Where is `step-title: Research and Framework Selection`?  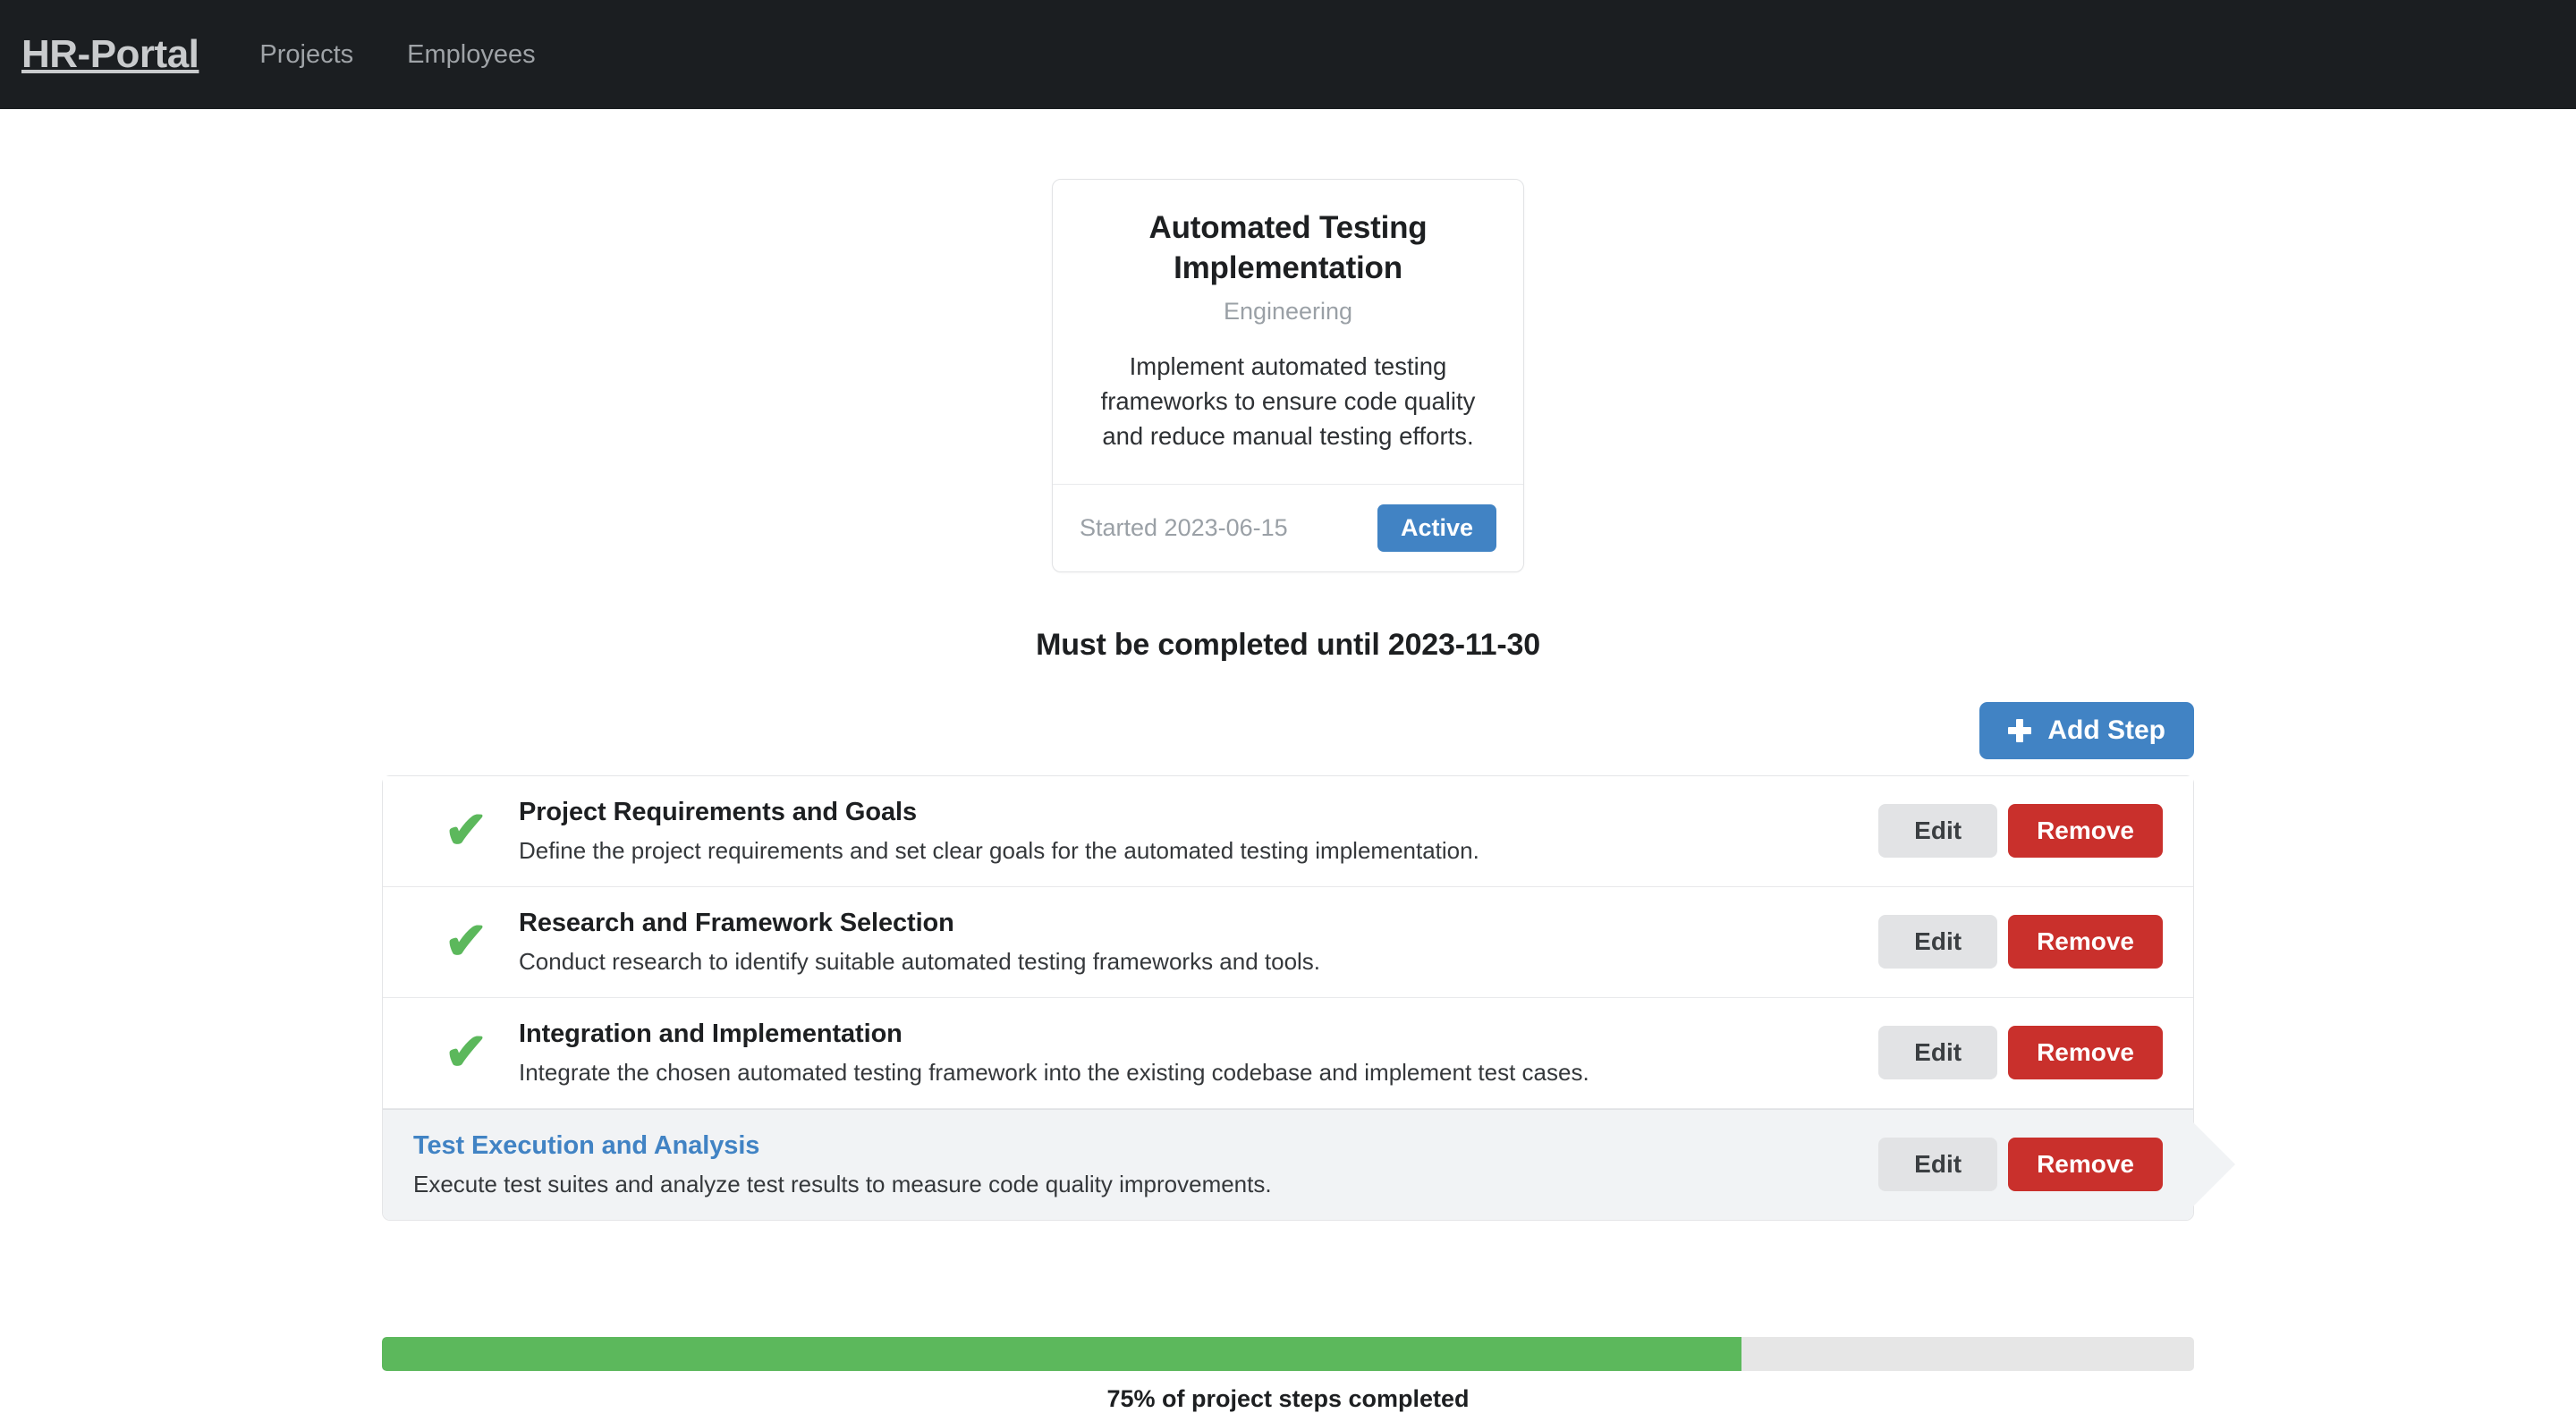
step-title: Research and Framework Selection is located at coordinates (736, 922).